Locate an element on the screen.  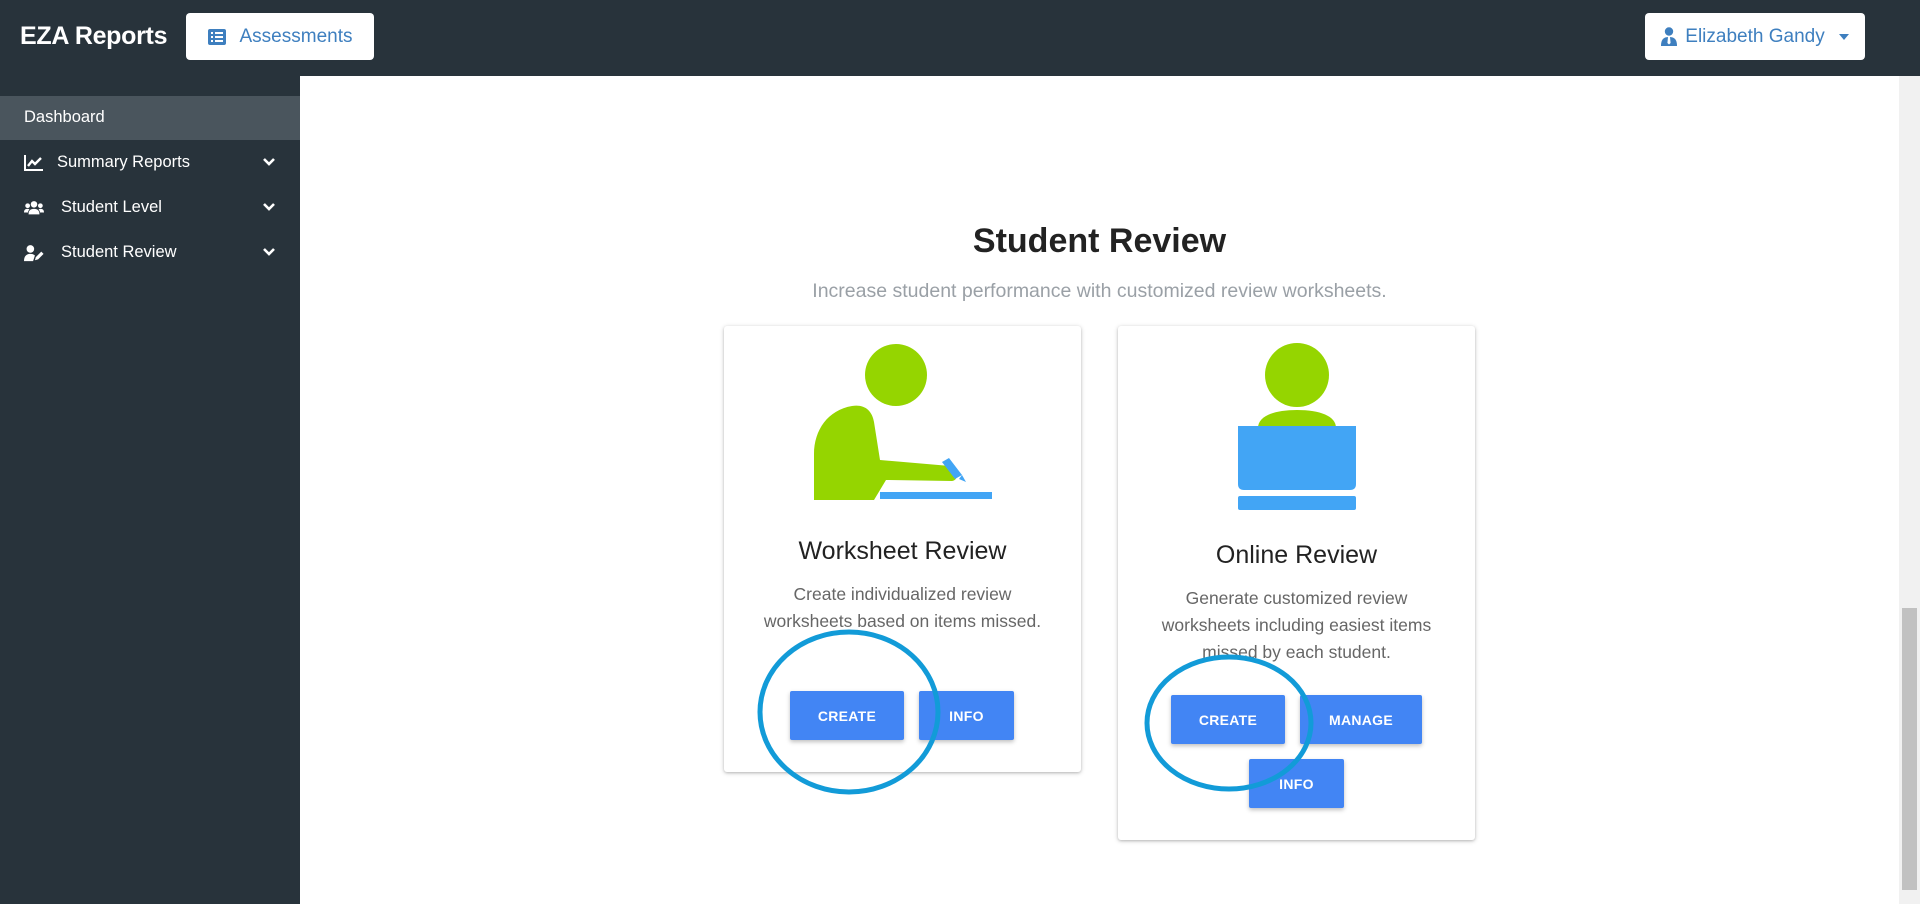
sidebar-item-dashboard: Dashboard is located at coordinates (150, 118).